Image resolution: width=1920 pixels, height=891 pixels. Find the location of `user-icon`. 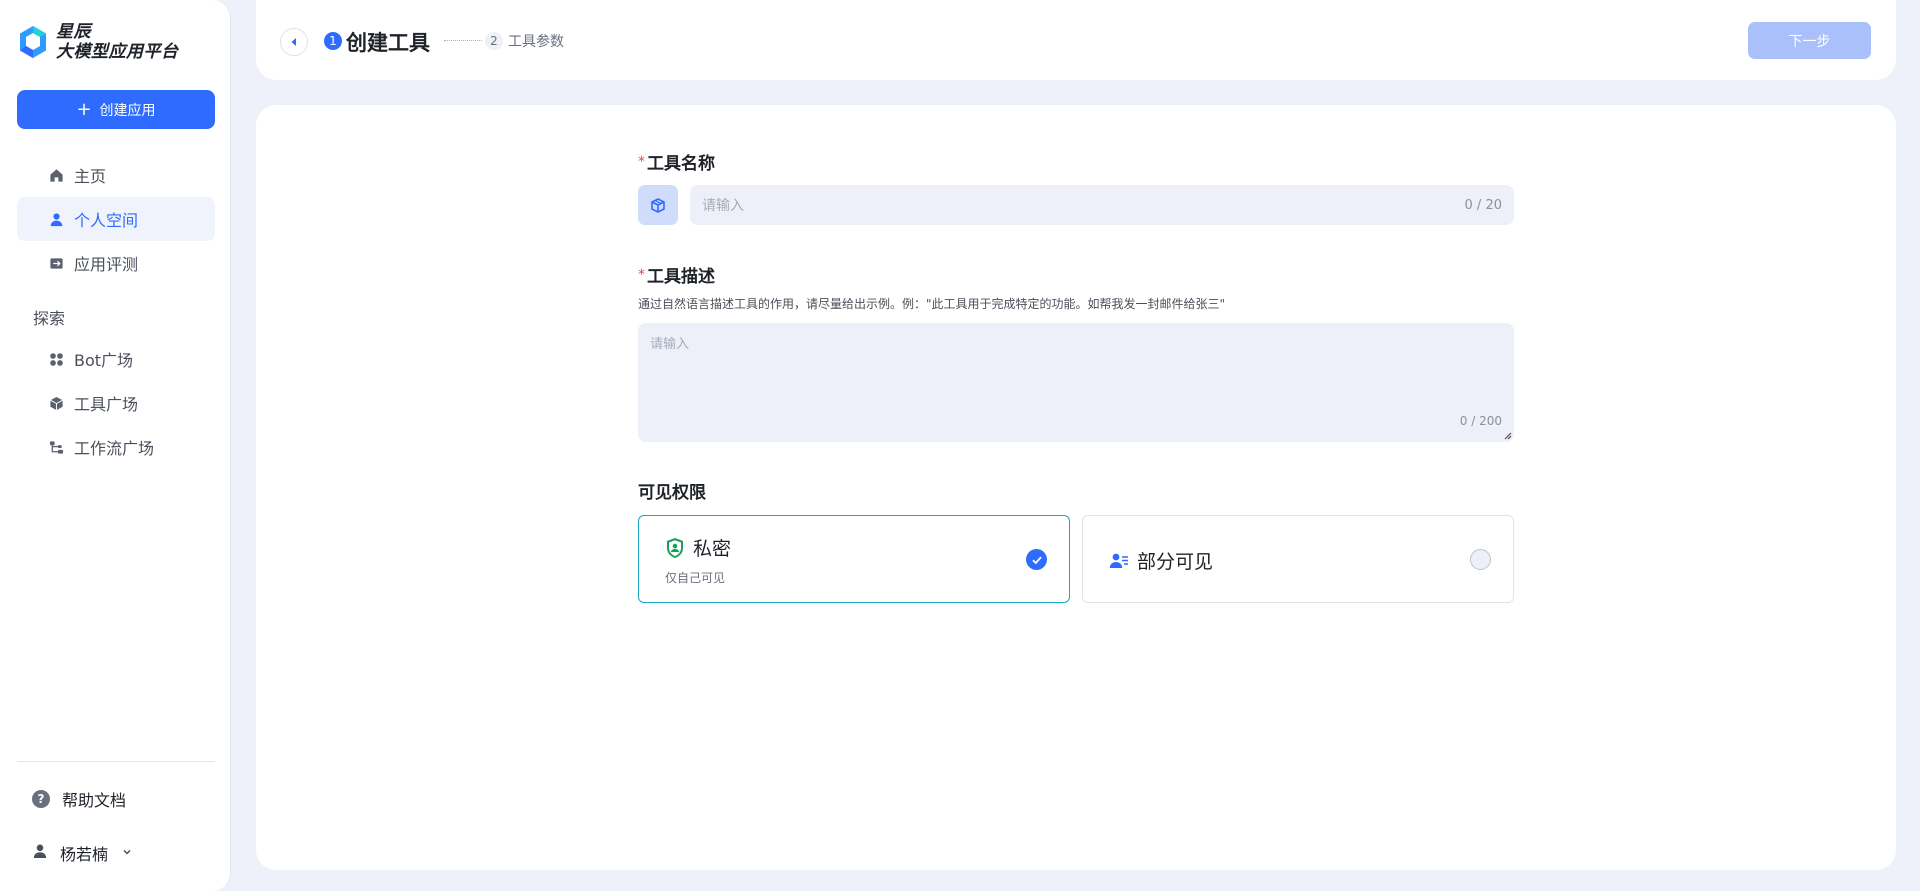

user-icon is located at coordinates (56, 219).